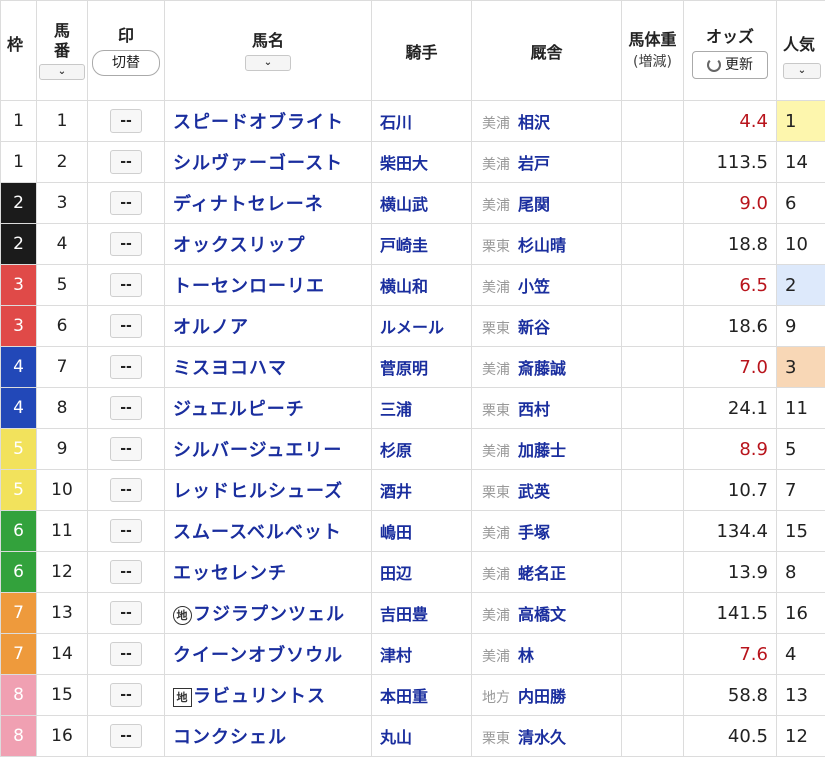  What do you see at coordinates (526, 655) in the screenshot?
I see `trainer-link: 林` at bounding box center [526, 655].